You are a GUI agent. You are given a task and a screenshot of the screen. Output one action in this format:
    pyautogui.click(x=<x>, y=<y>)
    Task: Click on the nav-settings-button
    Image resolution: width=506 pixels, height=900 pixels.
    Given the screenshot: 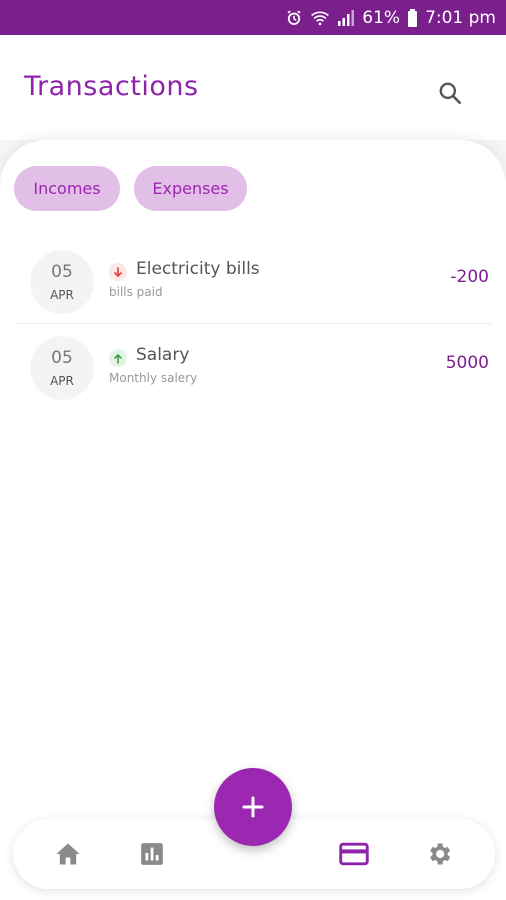 What is the action you would take?
    pyautogui.click(x=439, y=854)
    